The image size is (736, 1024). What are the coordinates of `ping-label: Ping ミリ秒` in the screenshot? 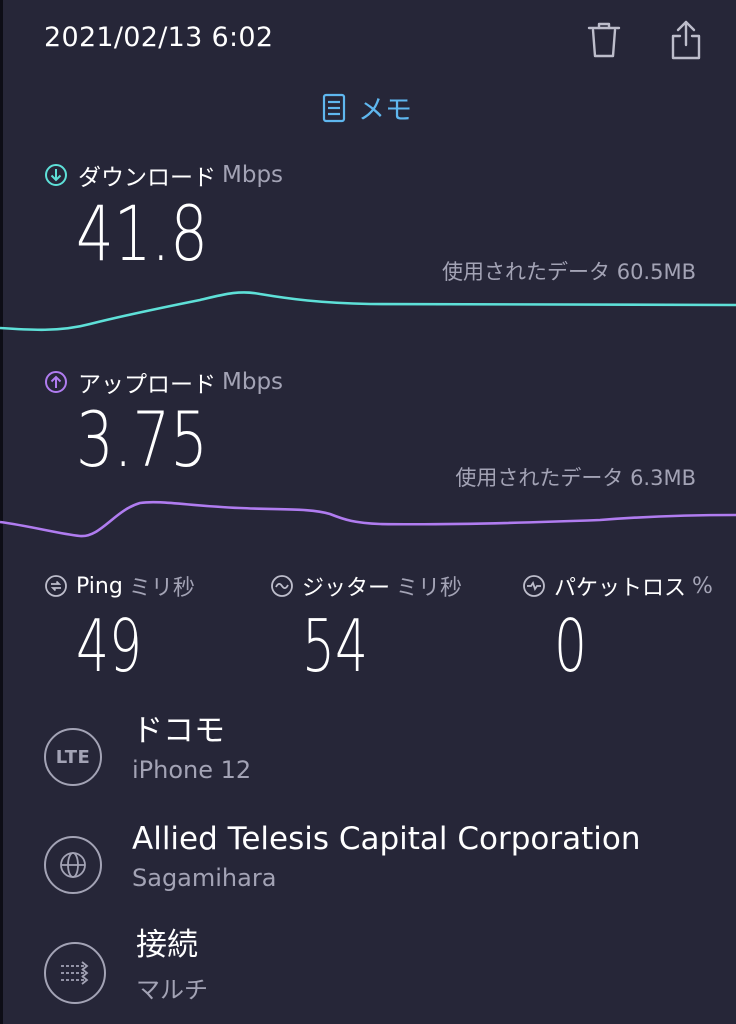 It's located at (119, 586).